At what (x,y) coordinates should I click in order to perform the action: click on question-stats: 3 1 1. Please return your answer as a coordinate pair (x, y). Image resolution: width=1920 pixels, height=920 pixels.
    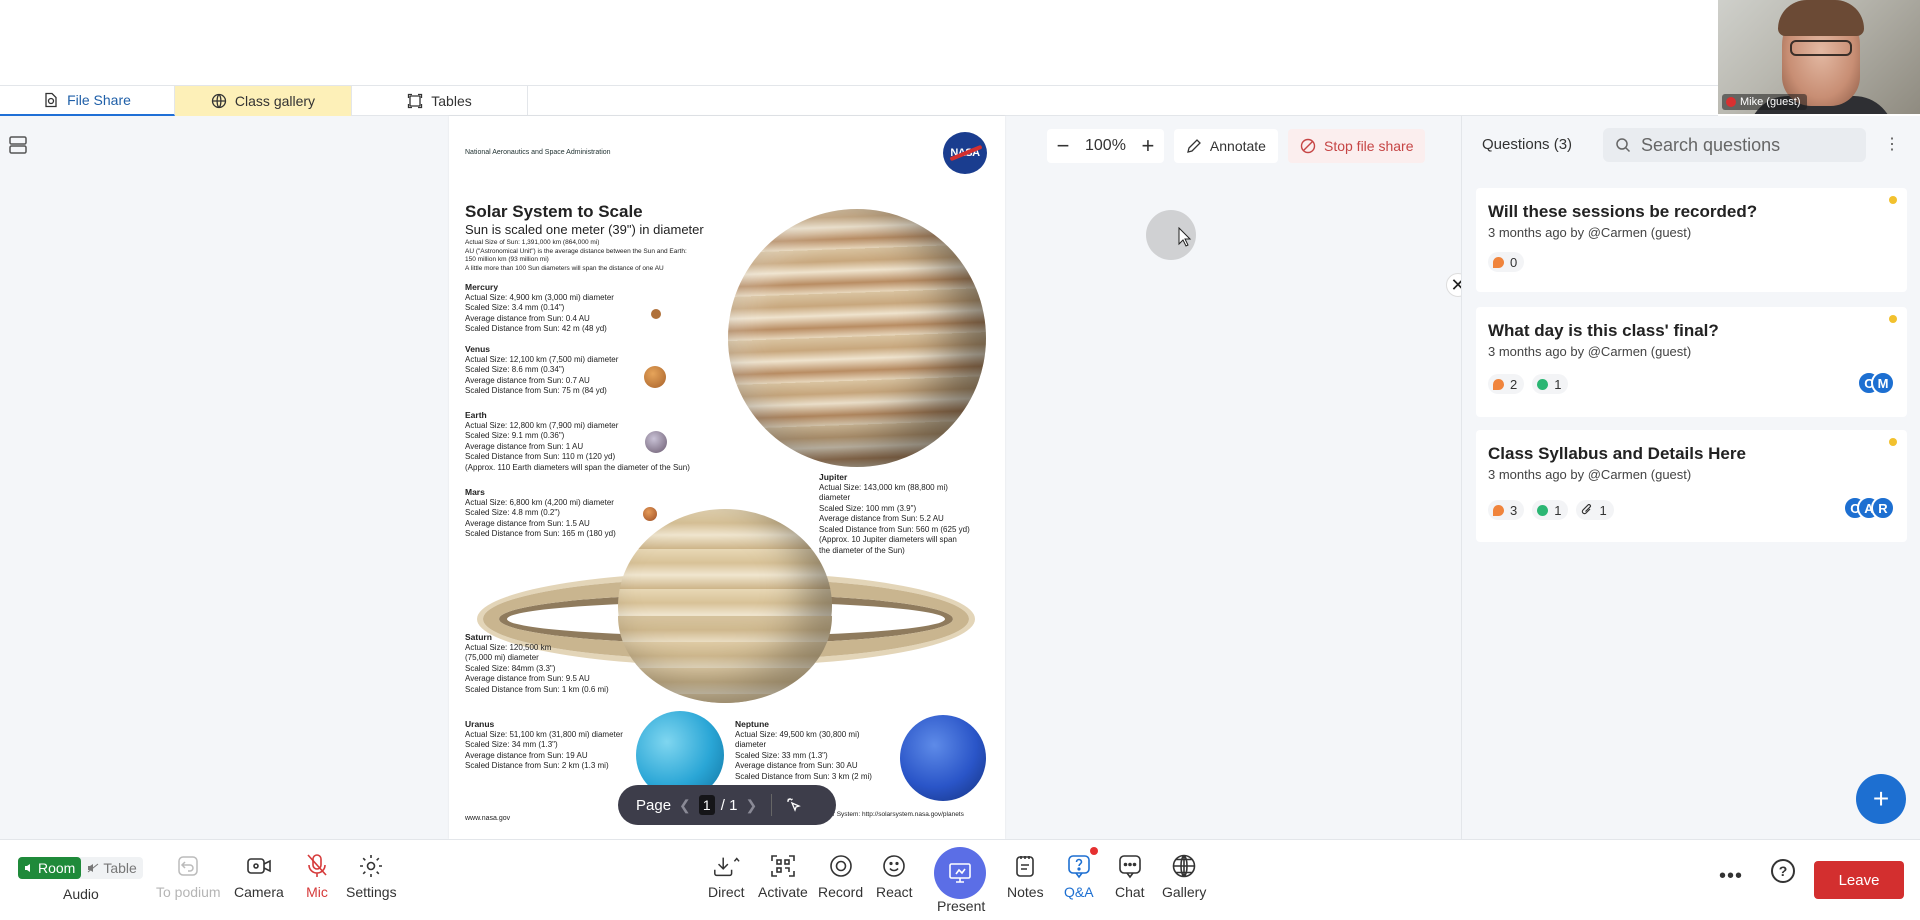
    Looking at the image, I should click on (1551, 510).